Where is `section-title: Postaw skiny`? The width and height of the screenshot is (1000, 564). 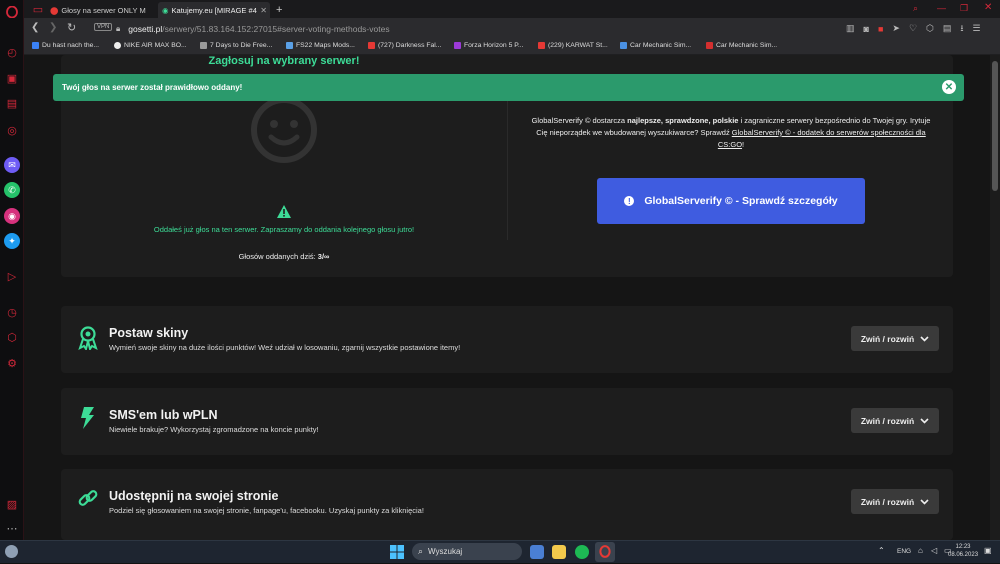 section-title: Postaw skiny is located at coordinates (149, 333).